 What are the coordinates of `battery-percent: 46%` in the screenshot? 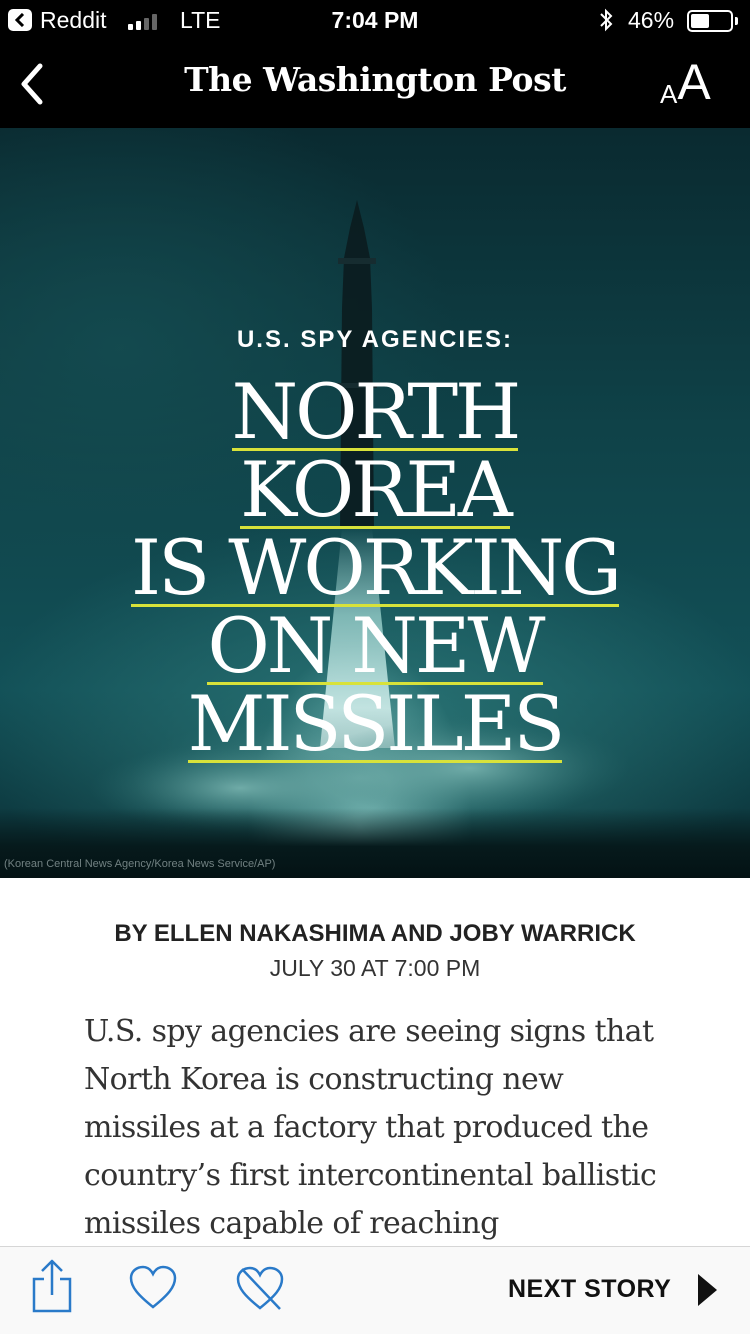 It's located at (651, 20).